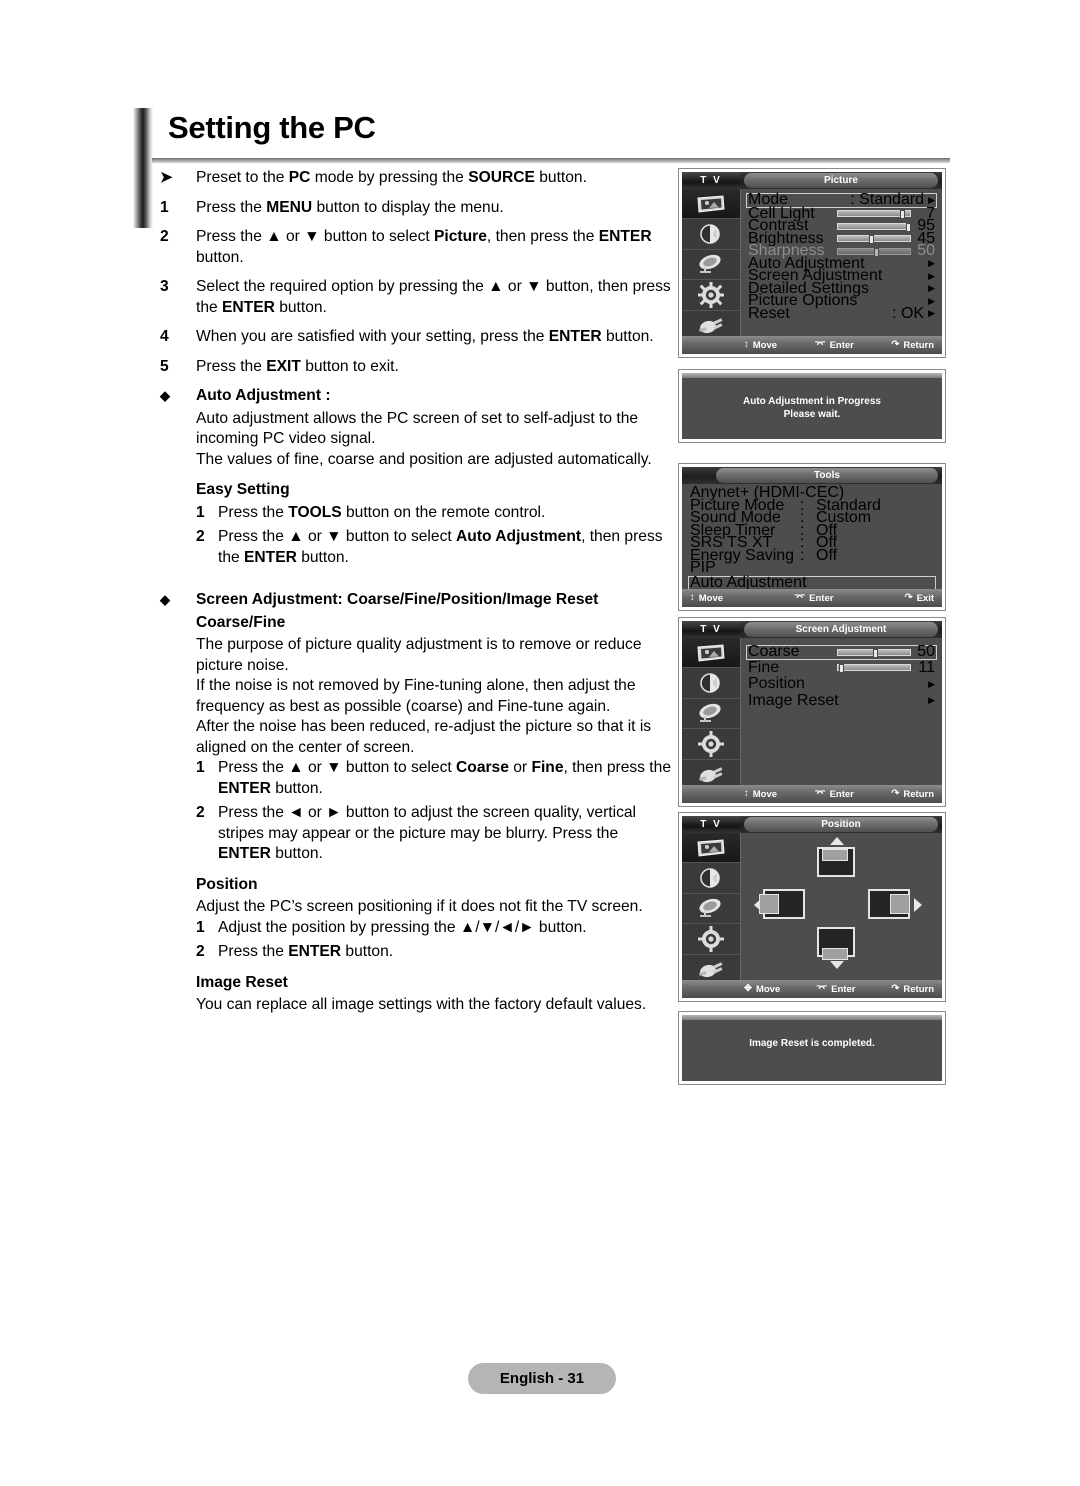  Describe the element at coordinates (299, 177) in the screenshot. I see `preset-bold-1: PC` at that location.